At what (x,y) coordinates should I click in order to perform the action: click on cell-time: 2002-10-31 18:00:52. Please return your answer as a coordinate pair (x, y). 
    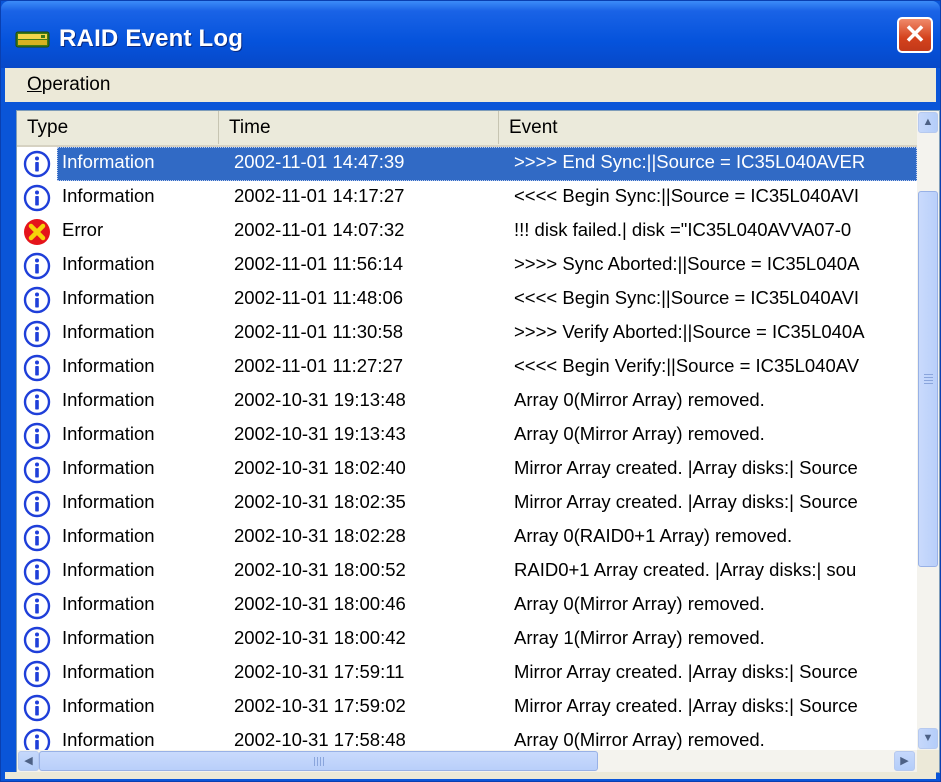
    Looking at the image, I should click on (320, 569).